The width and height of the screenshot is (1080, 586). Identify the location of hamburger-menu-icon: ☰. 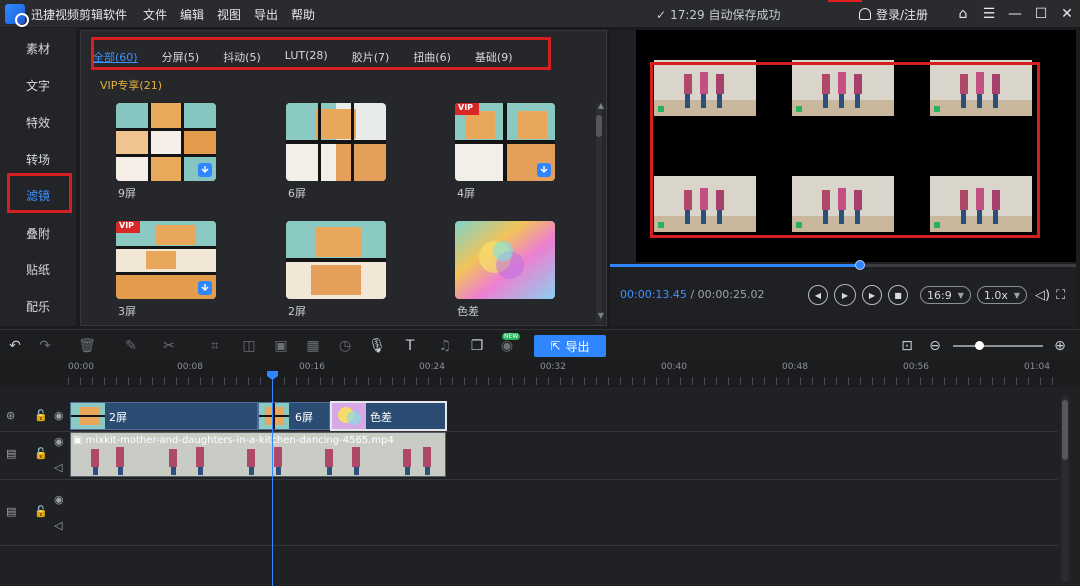
(989, 14).